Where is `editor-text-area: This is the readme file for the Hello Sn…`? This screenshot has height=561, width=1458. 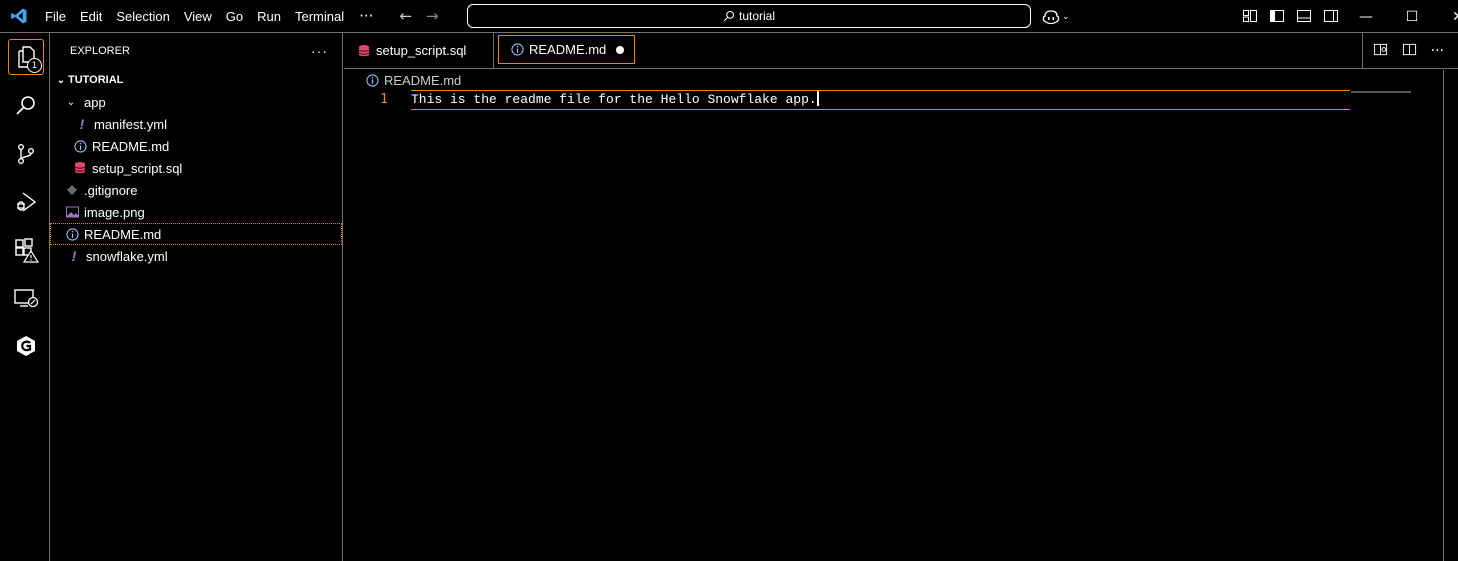 editor-text-area: This is the readme file for the Hello Sn… is located at coordinates (880, 100).